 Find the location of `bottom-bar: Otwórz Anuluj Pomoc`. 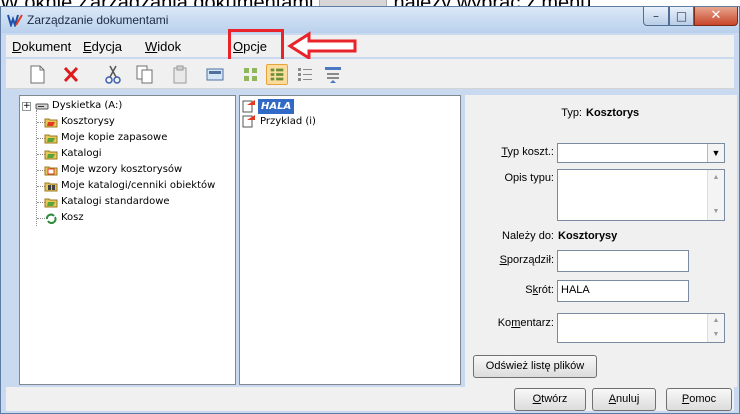

bottom-bar: Otwórz Anuluj Pomoc is located at coordinates (370, 399).